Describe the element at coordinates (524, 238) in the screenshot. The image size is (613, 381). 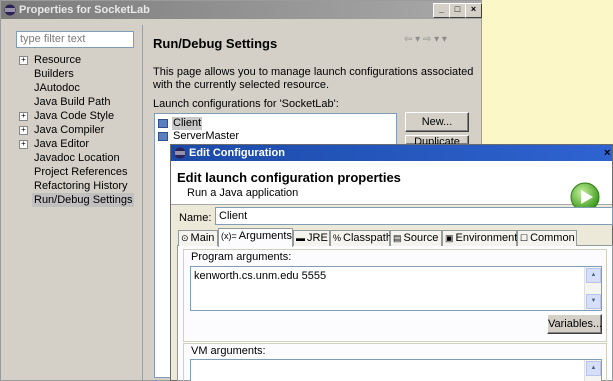
I see `common-tab-icon: ☐` at that location.